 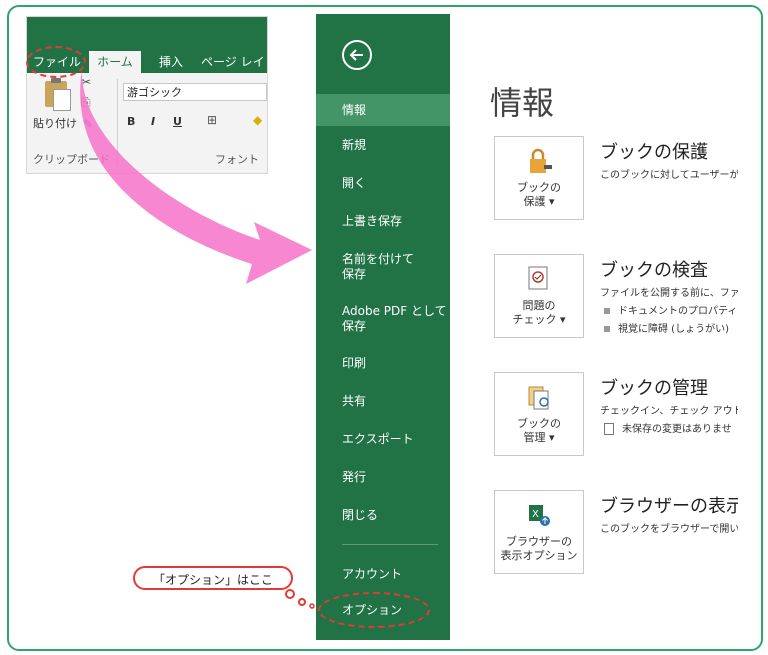 What do you see at coordinates (678, 311) in the screenshot?
I see `inspect-bullet-1-text: ドキュメントのプロパティ、` at bounding box center [678, 311].